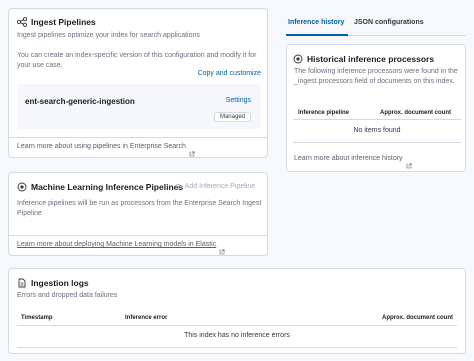 Image resolution: width=474 pixels, height=361 pixels. What do you see at coordinates (178, 186) in the screenshot?
I see `plus-icon: ⊕` at bounding box center [178, 186].